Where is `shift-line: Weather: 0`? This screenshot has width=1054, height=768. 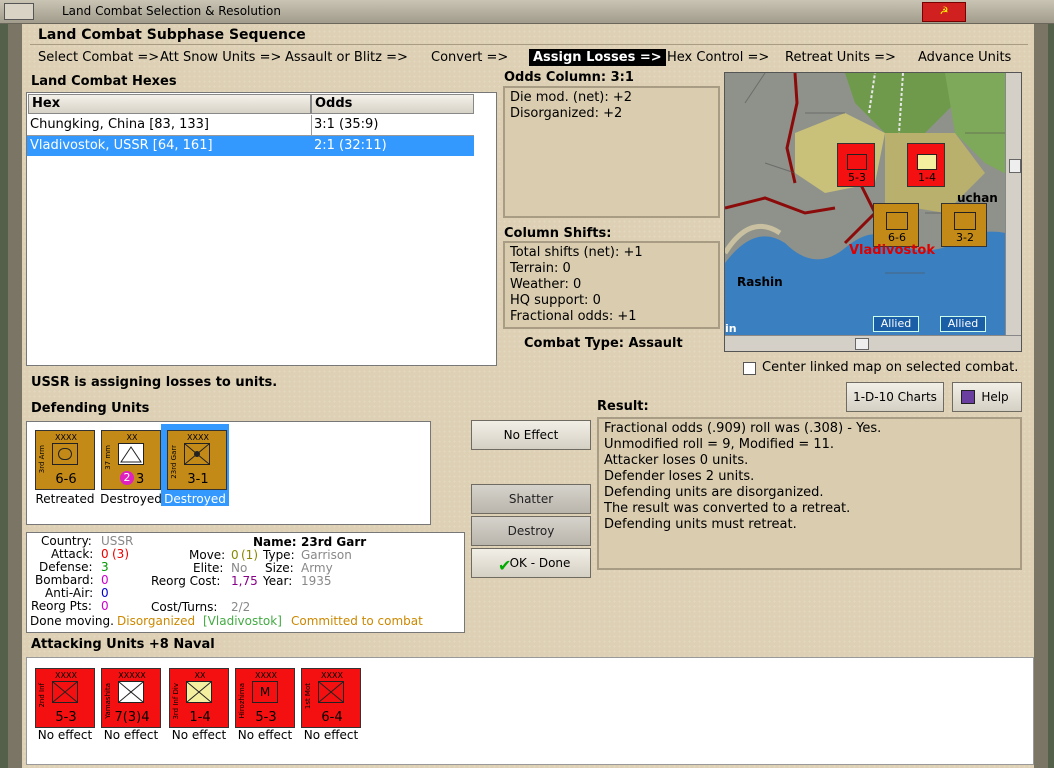
shift-line: Weather: 0 is located at coordinates (546, 284).